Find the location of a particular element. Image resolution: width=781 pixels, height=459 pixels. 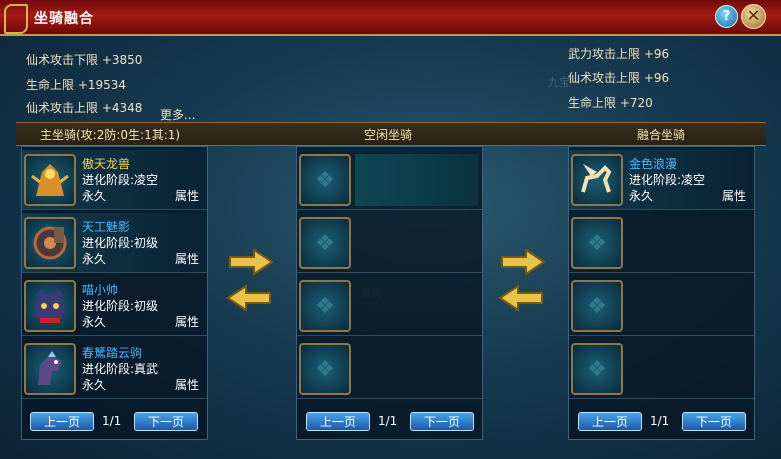

stat-left-2: 生命上限 +19534 is located at coordinates (76, 85).